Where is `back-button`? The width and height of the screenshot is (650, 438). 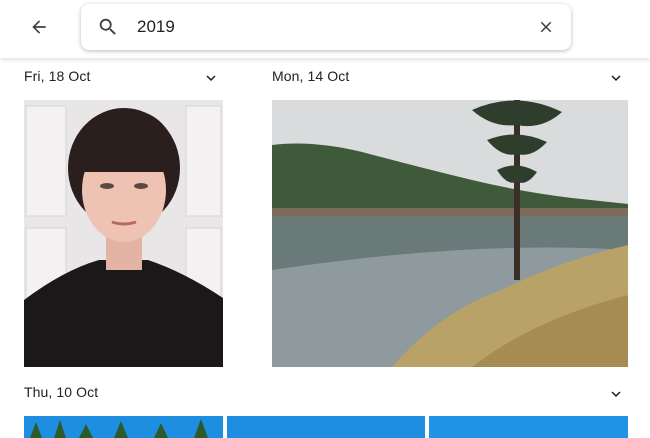
back-button is located at coordinates (39, 27).